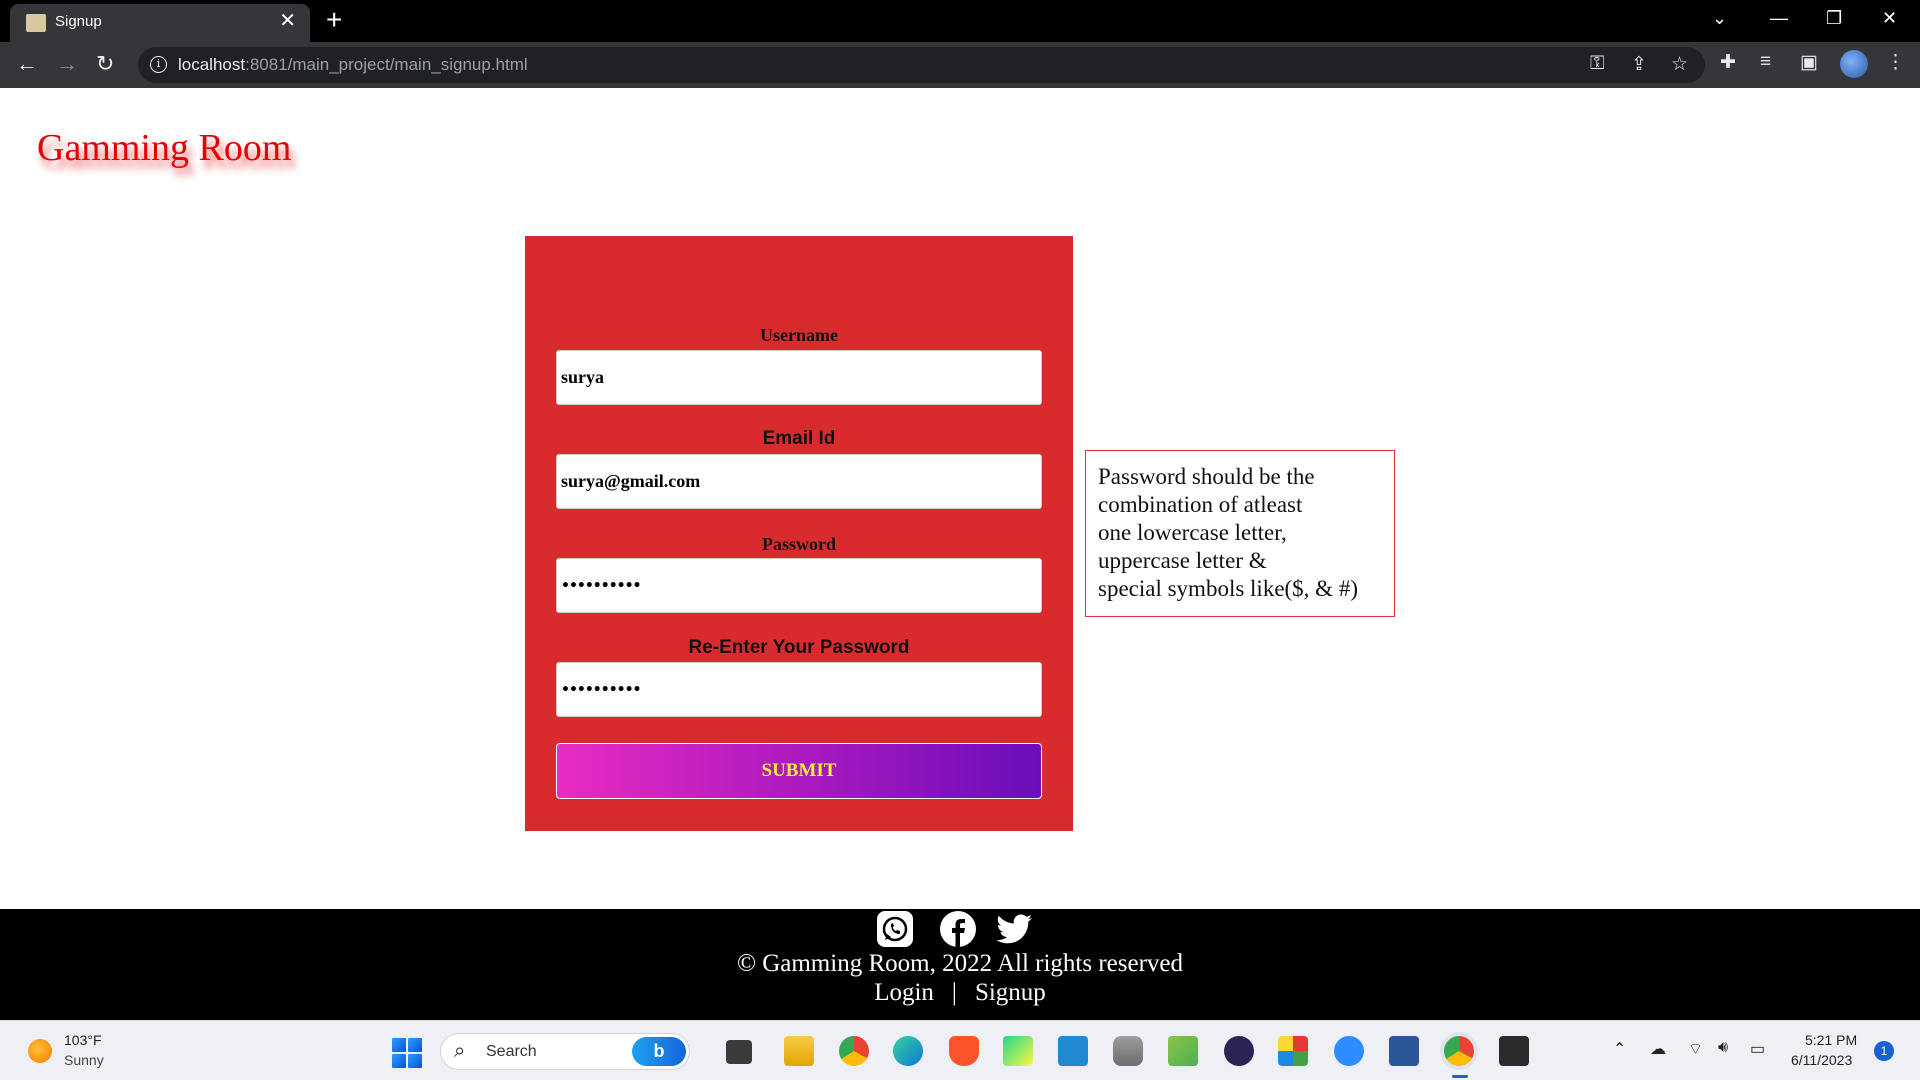 This screenshot has height=1080, width=1920. I want to click on zoom-app-icon, so click(1349, 1051).